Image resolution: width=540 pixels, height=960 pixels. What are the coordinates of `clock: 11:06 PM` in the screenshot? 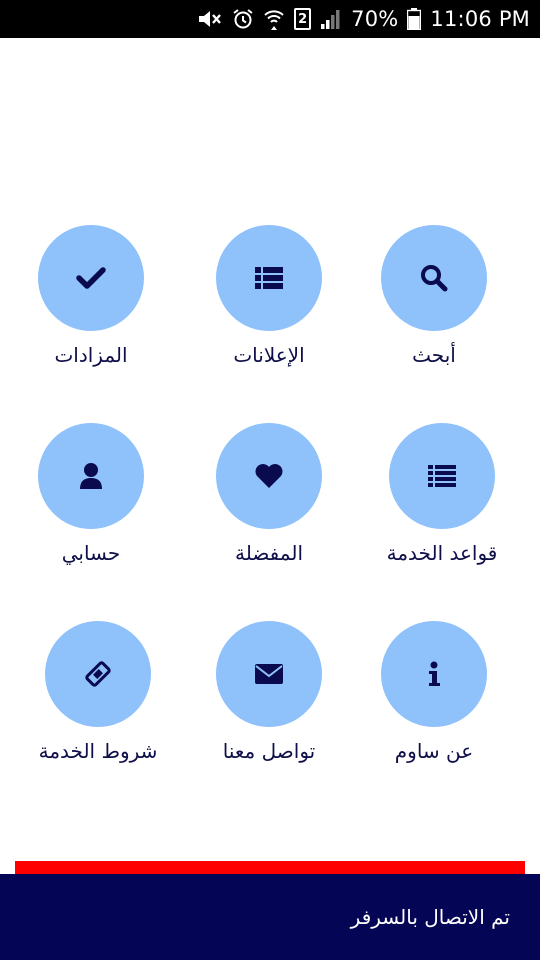 It's located at (480, 19).